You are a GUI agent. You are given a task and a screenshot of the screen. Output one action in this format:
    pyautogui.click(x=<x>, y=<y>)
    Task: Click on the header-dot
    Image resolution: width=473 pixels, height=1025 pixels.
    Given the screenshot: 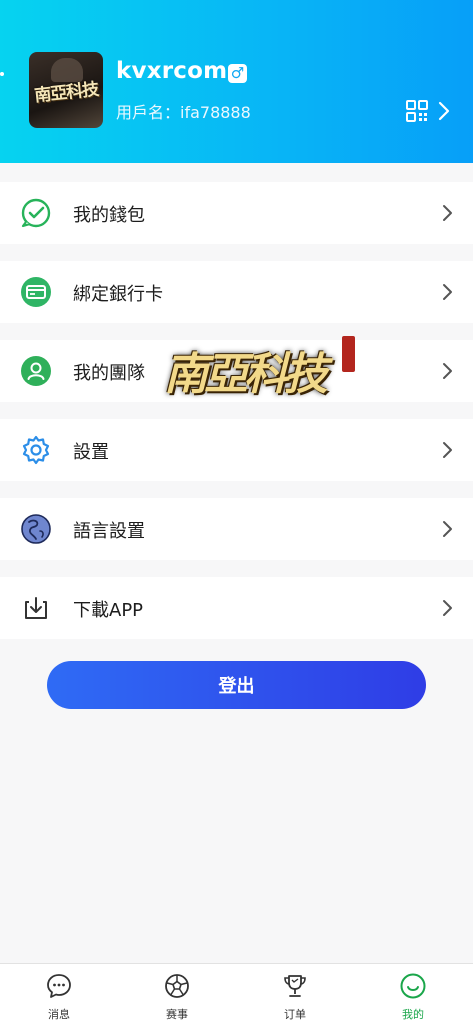 What is the action you would take?
    pyautogui.click(x=2, y=74)
    